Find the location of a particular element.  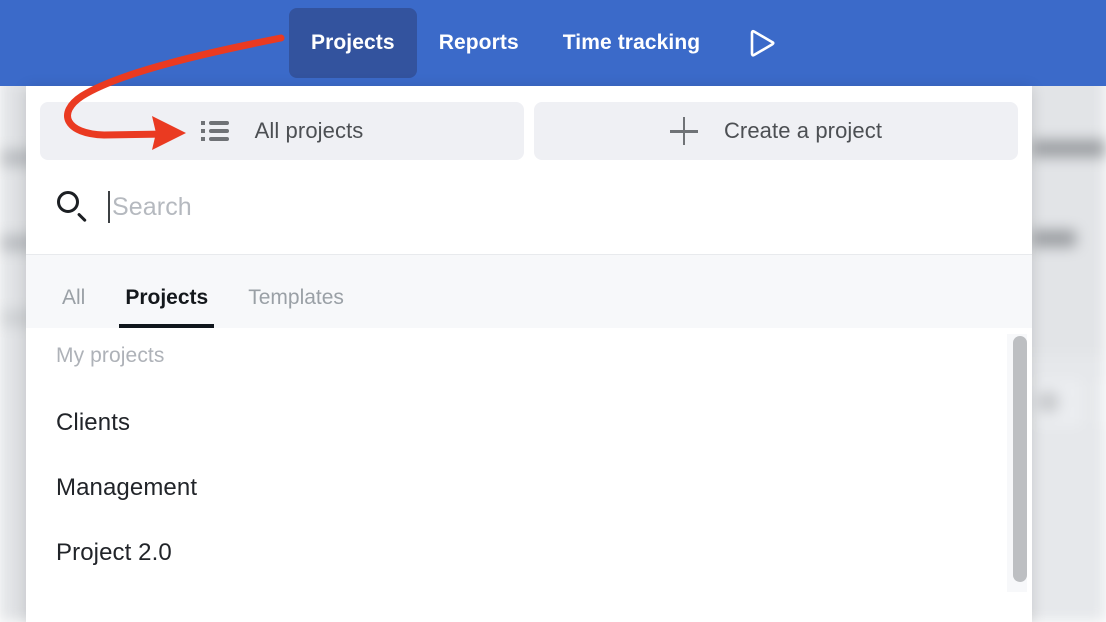

backdrop-card is located at coordinates (1100, 403).